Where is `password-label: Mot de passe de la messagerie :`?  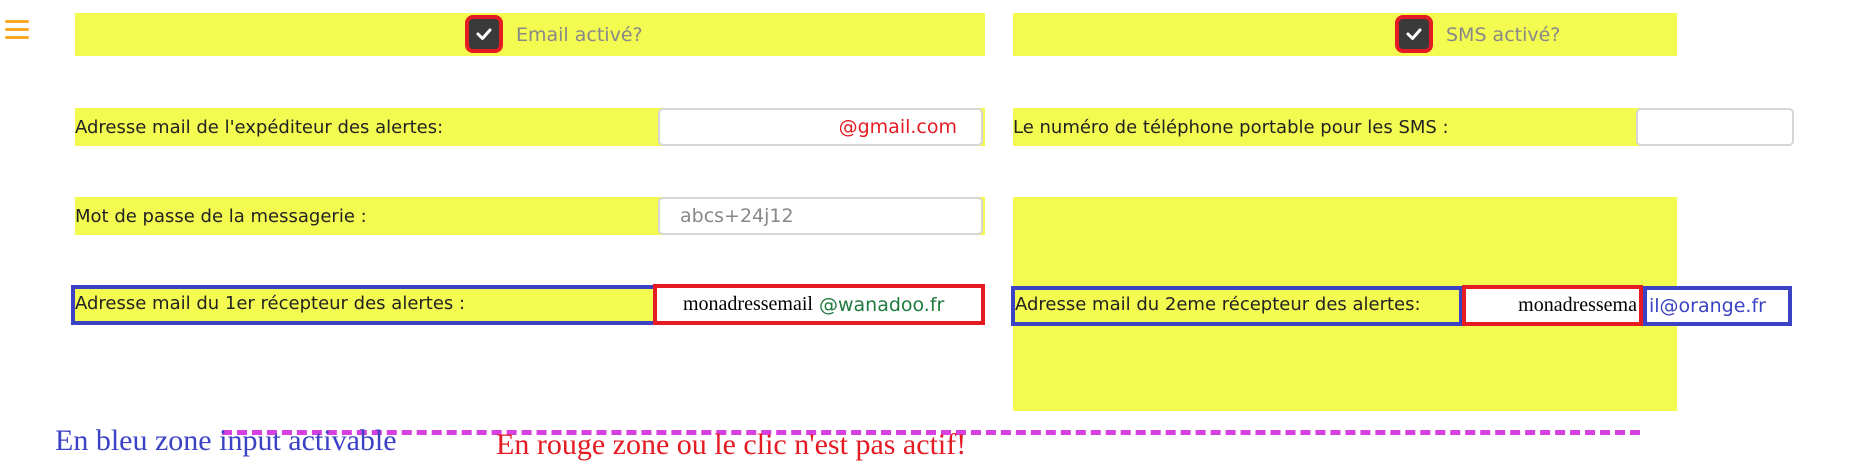
password-label: Mot de passe de la messagerie : is located at coordinates (221, 216).